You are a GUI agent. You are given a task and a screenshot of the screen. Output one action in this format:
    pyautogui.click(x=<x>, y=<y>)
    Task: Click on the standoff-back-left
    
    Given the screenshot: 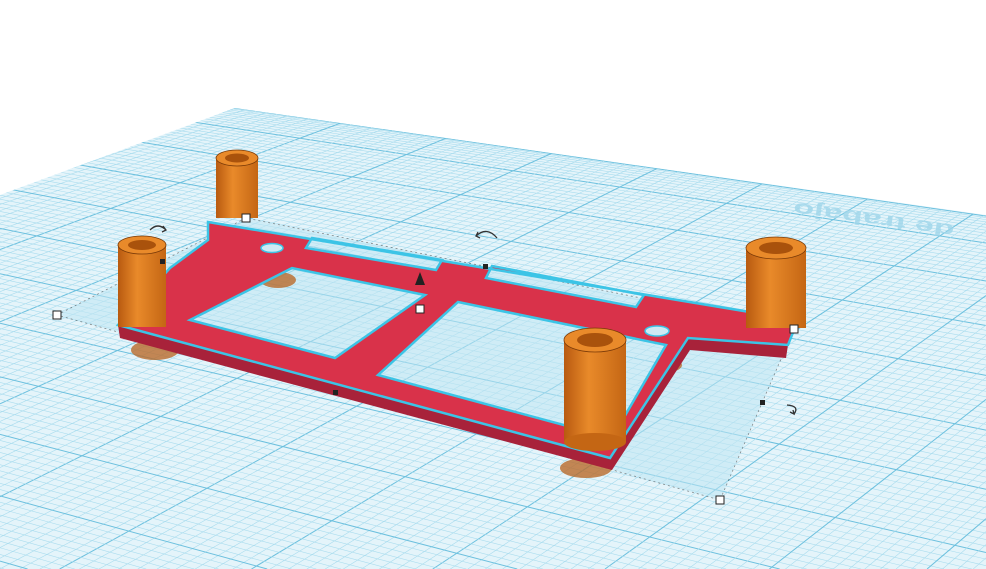 What is the action you would take?
    pyautogui.click(x=237, y=183)
    